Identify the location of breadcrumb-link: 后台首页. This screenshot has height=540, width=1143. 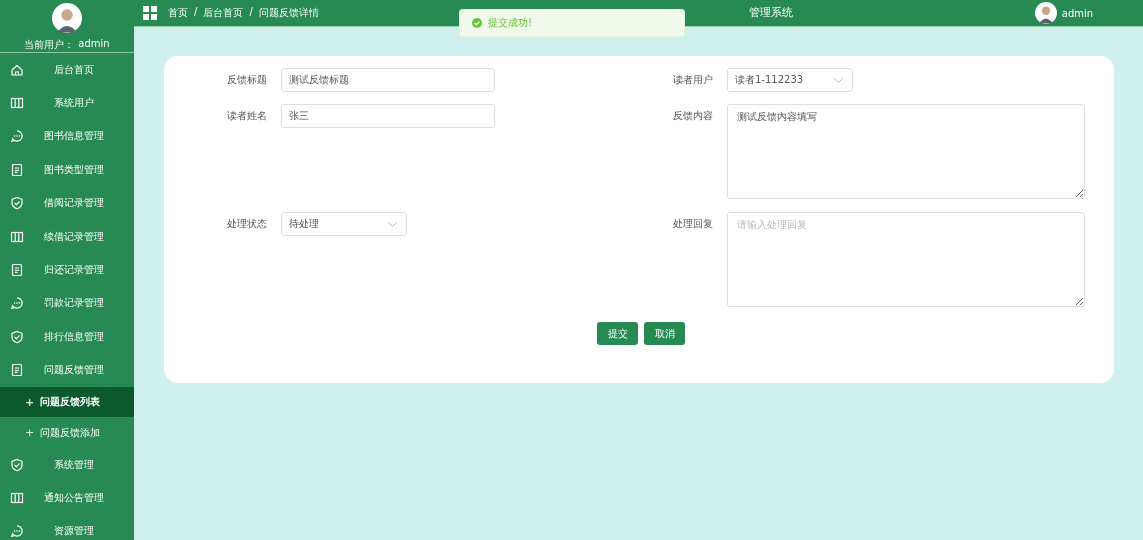
(223, 13).